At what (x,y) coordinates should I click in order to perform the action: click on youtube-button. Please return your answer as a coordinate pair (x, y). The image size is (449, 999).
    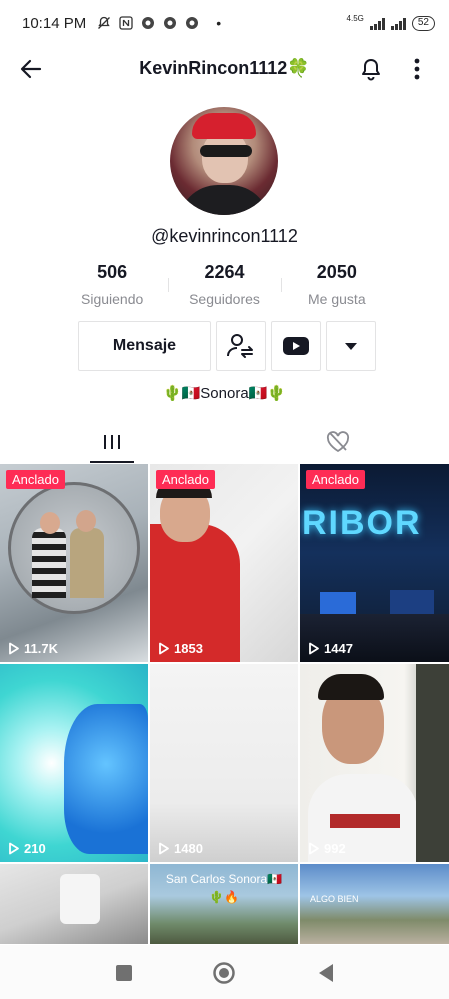
    Looking at the image, I should click on (296, 346).